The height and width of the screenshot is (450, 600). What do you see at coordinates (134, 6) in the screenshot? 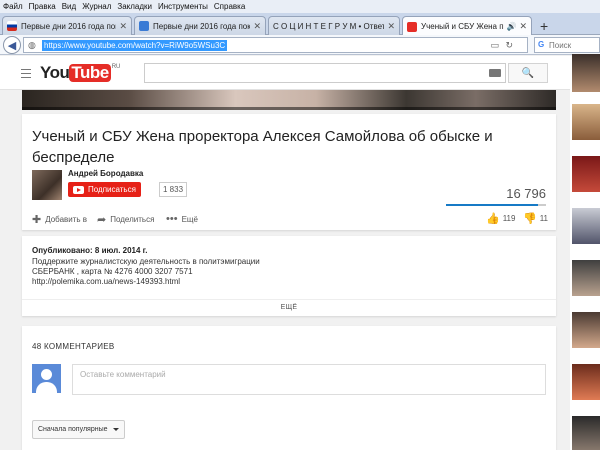
I see `menu-bookmarks: Закладки` at bounding box center [134, 6].